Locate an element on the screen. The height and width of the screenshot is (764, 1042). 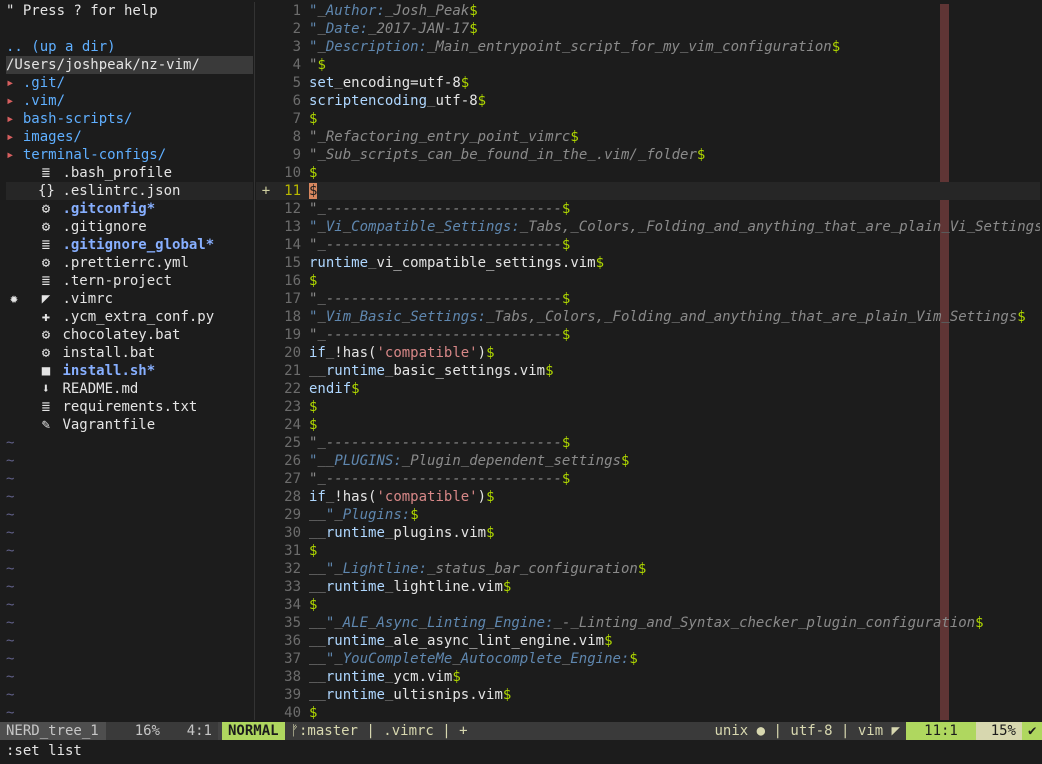
line-number: 30 is located at coordinates (292, 533).